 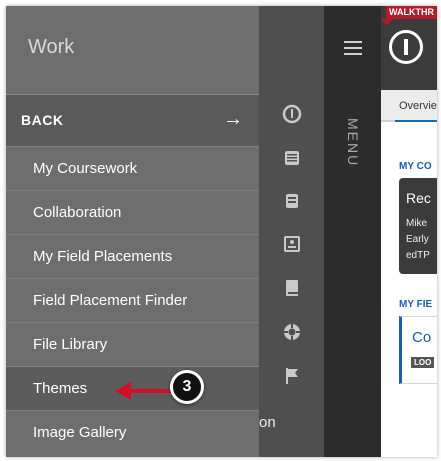 What do you see at coordinates (132, 344) in the screenshot?
I see `menu-item-file-library: File Library` at bounding box center [132, 344].